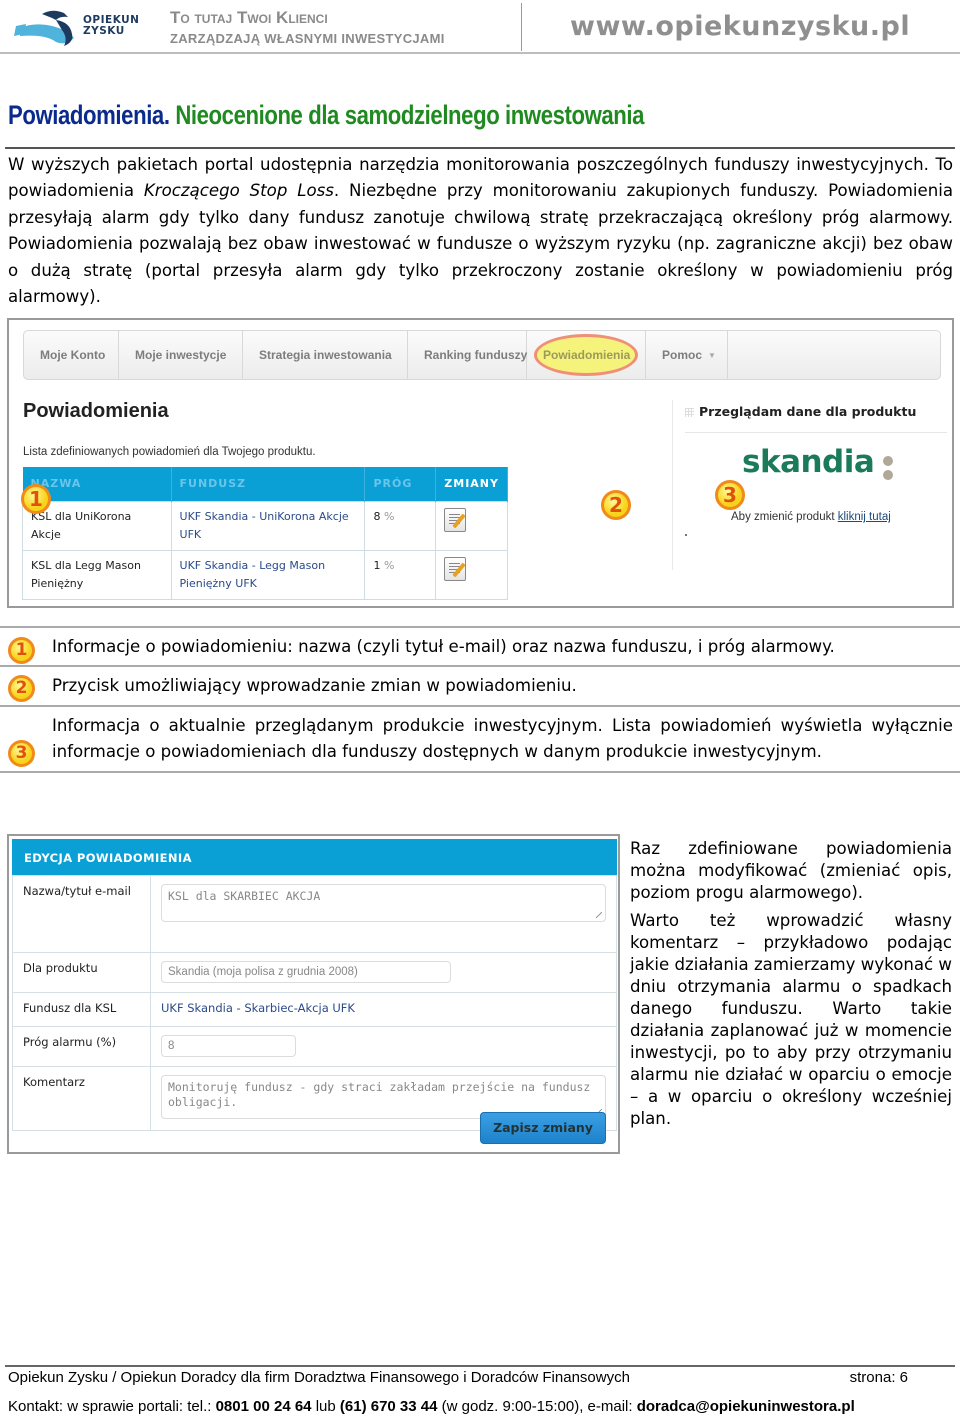 This screenshot has width=960, height=1419. I want to click on nav-label: Powiadomienia, so click(587, 355).